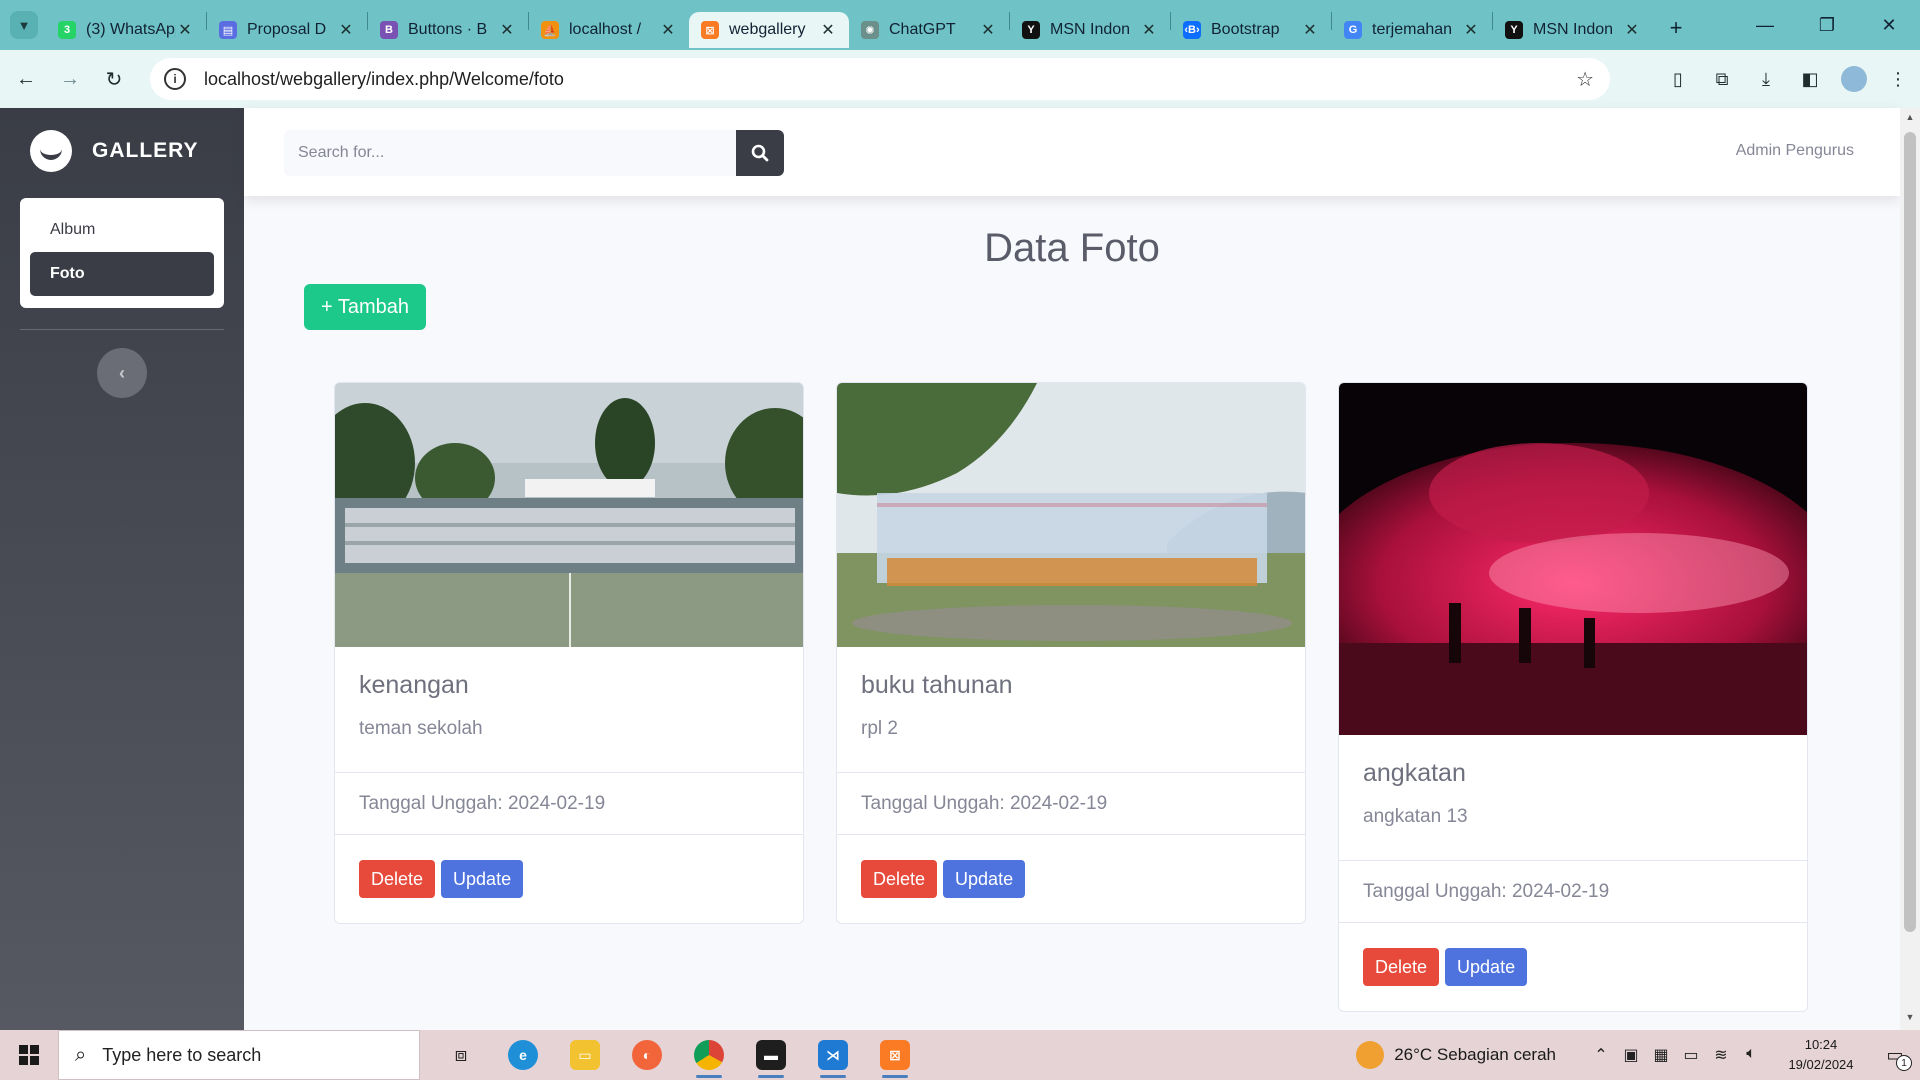 This screenshot has width=1920, height=1080. I want to click on taskbar-search: ⌕ Type here to search, so click(239, 1055).